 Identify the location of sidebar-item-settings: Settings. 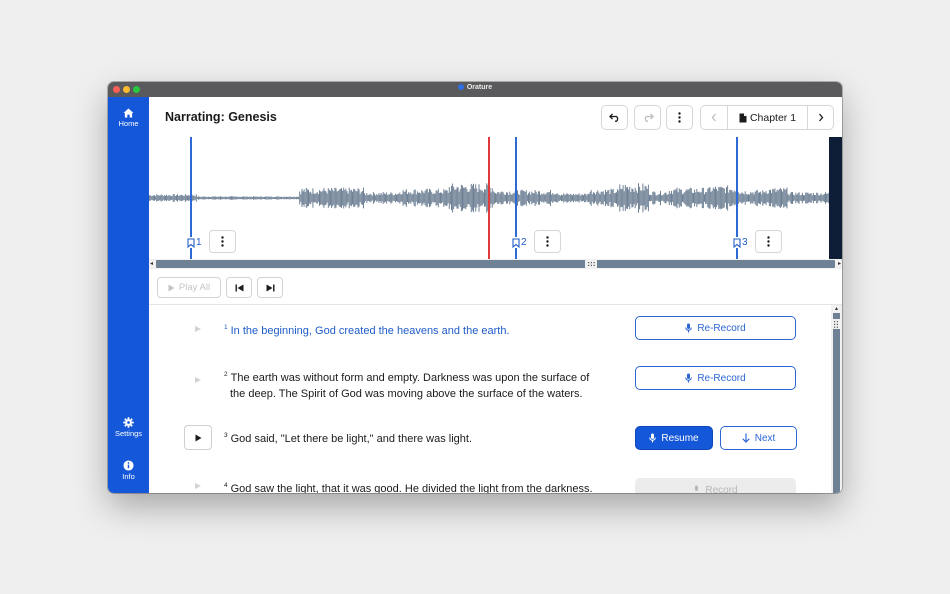
(128, 427).